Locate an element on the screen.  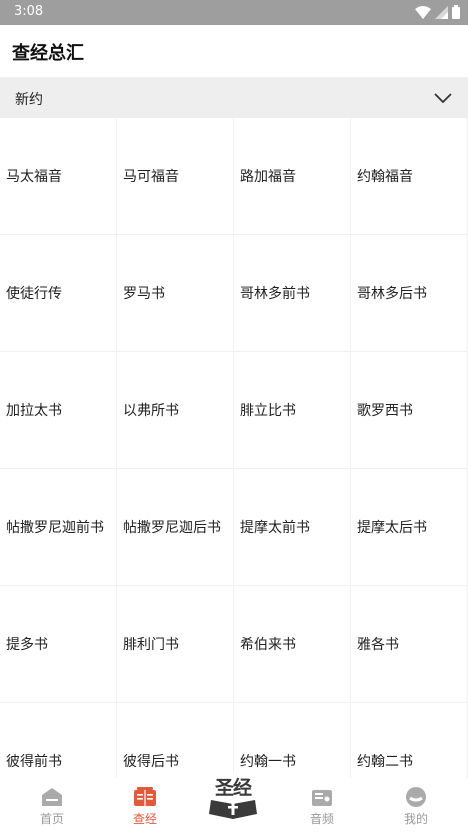
user-face-icon is located at coordinates (416, 797).